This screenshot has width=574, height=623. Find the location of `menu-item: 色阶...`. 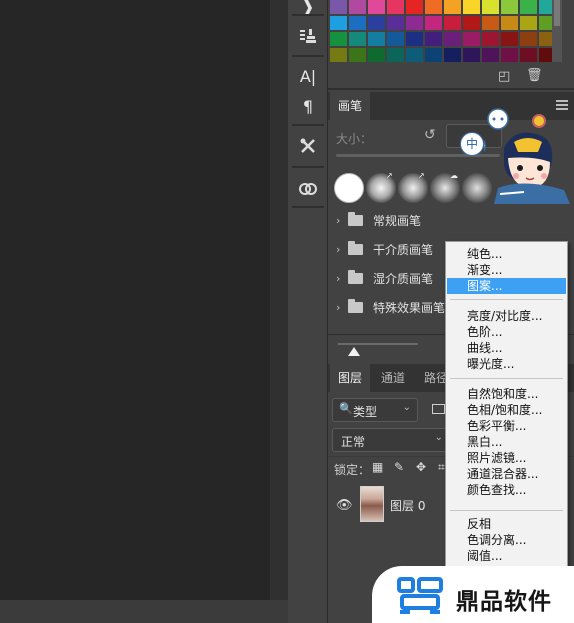

menu-item: 色阶... is located at coordinates (506, 332).